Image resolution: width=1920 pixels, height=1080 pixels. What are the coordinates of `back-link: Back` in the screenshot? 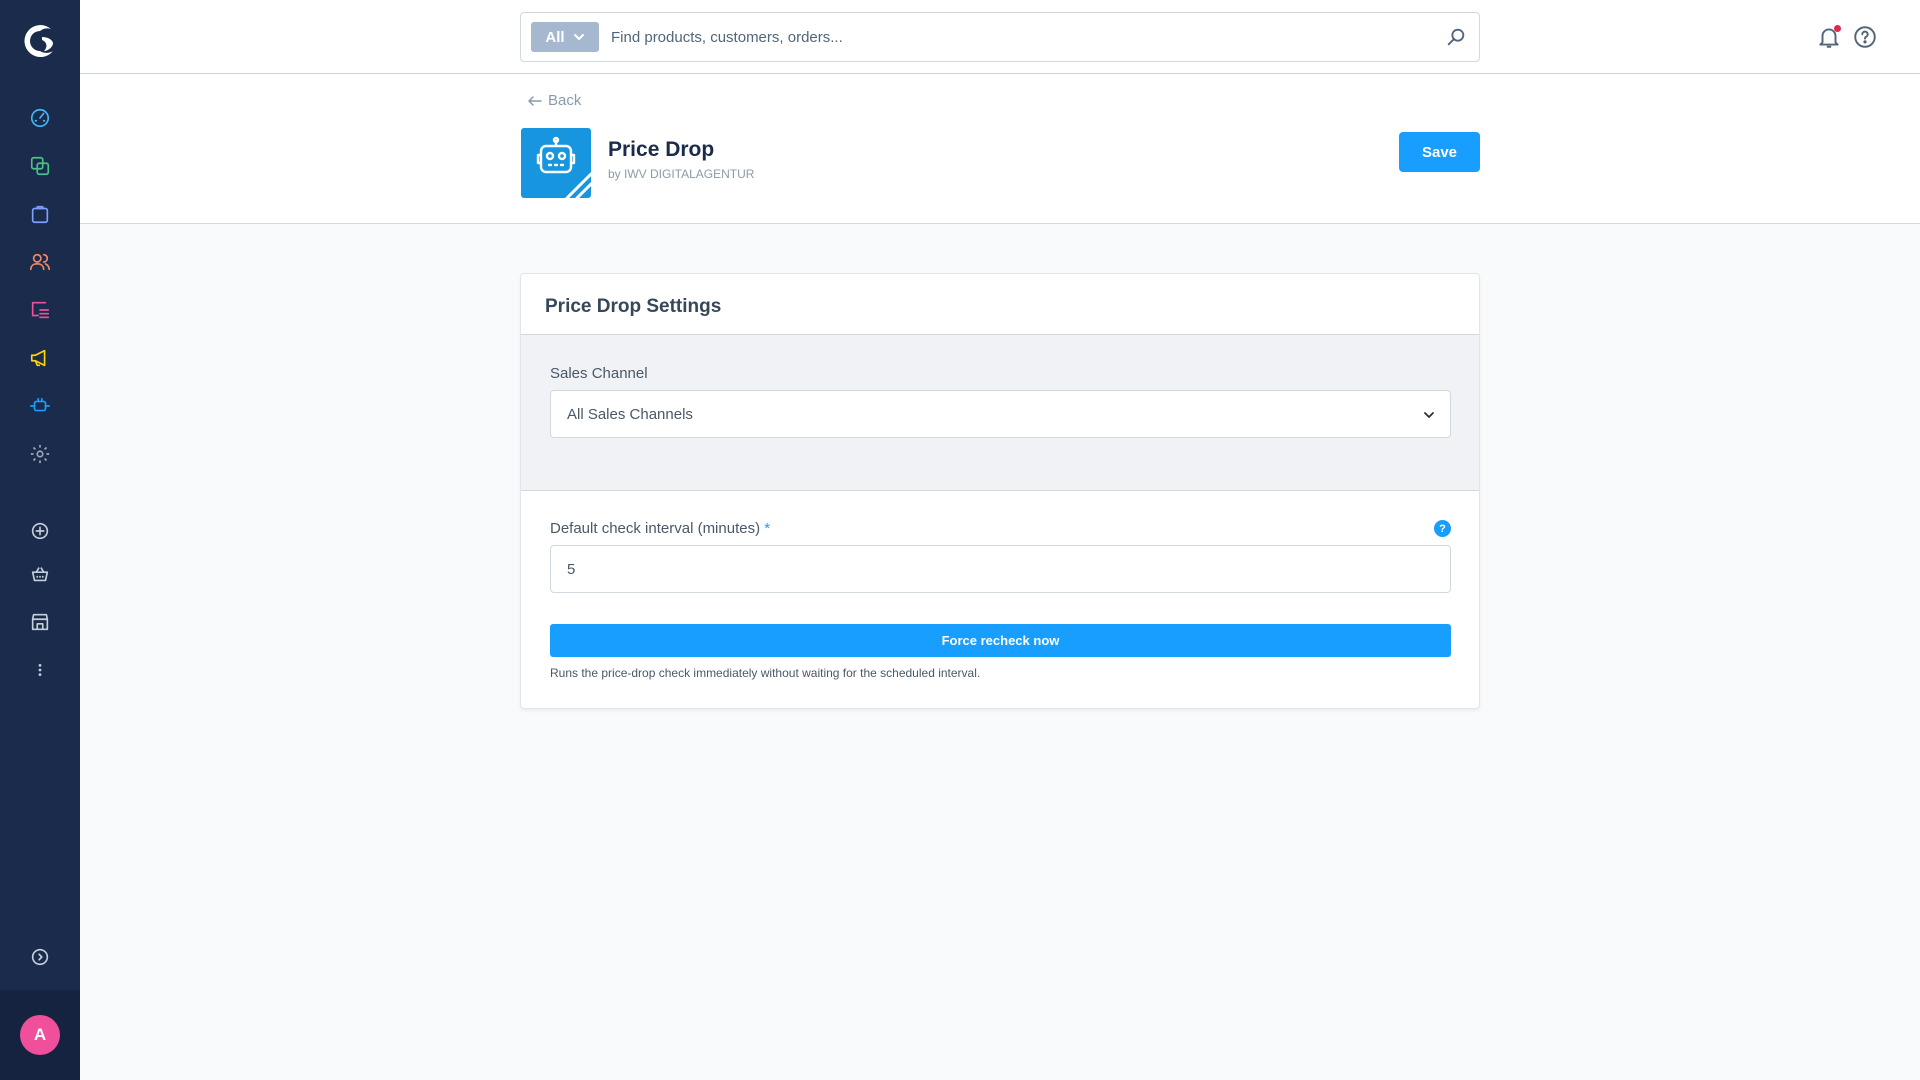 It's located at (554, 100).